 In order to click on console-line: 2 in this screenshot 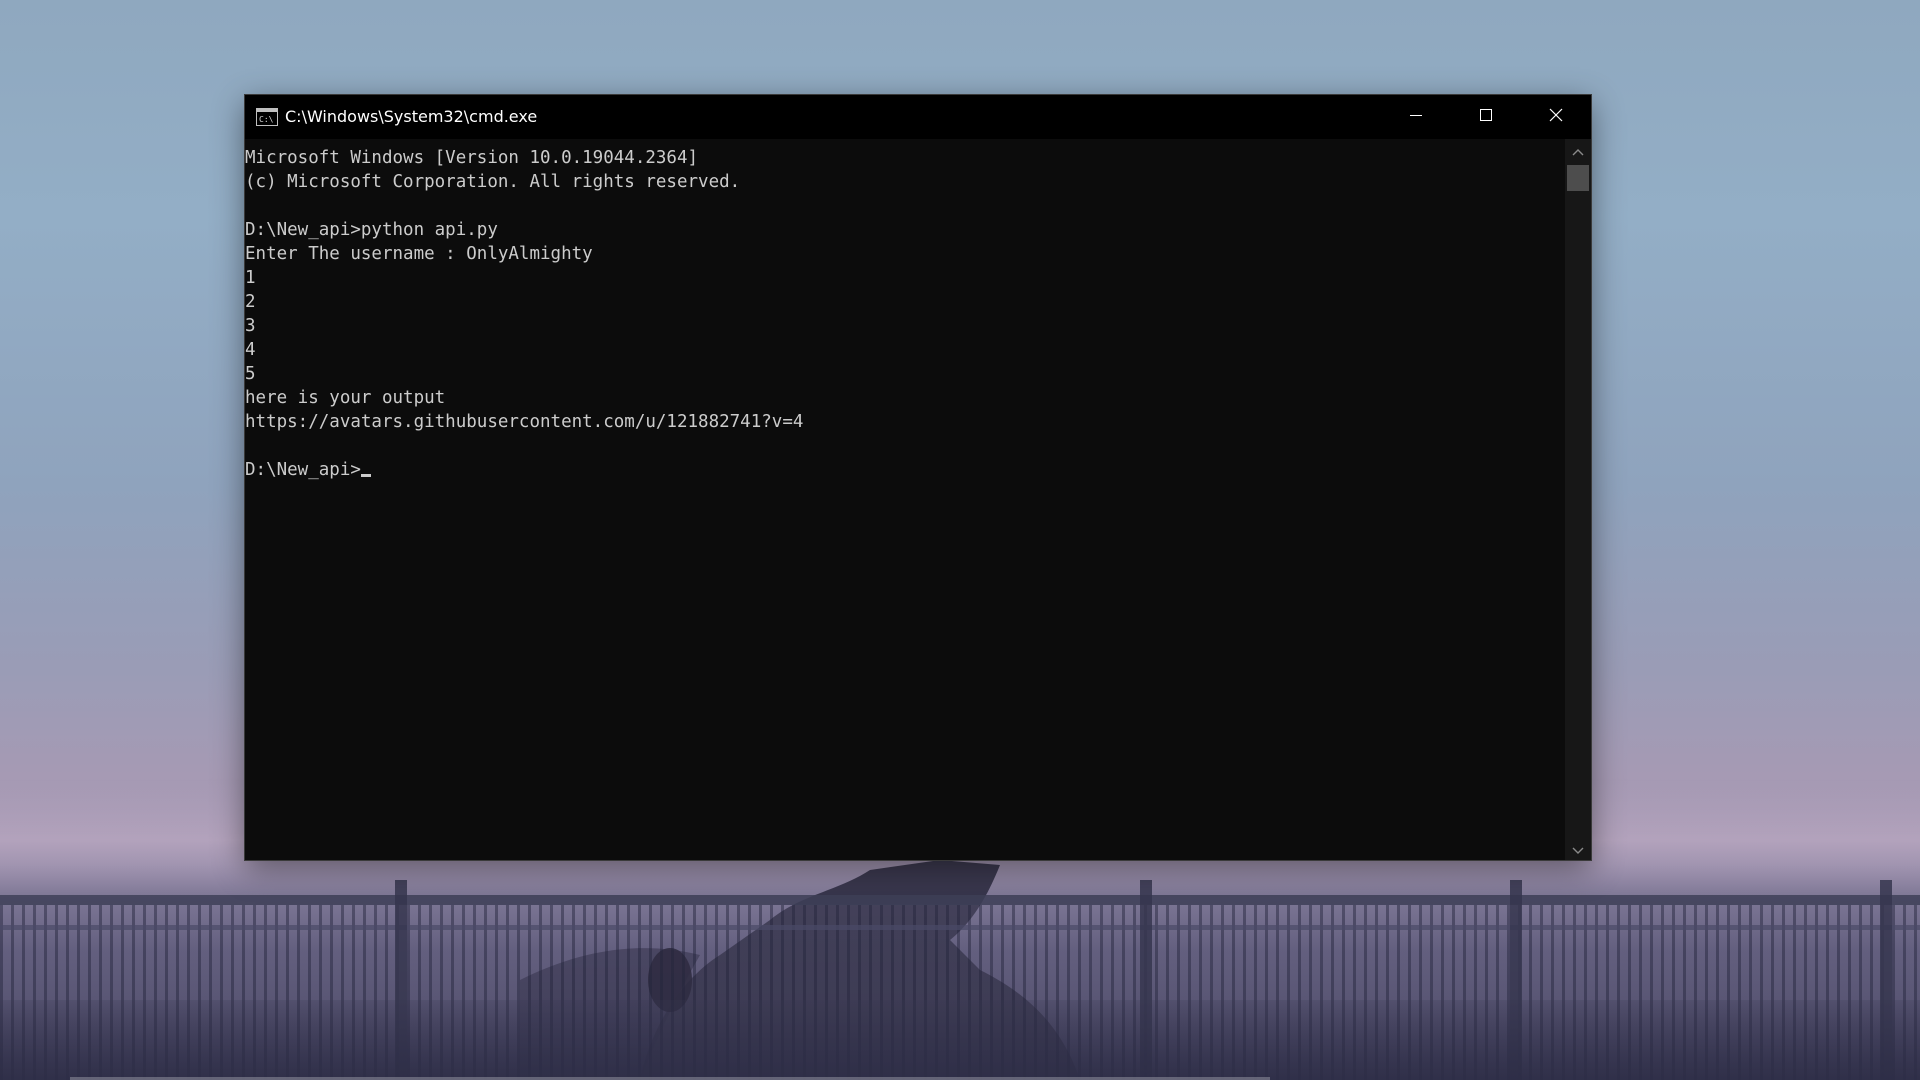, I will do `click(250, 302)`.